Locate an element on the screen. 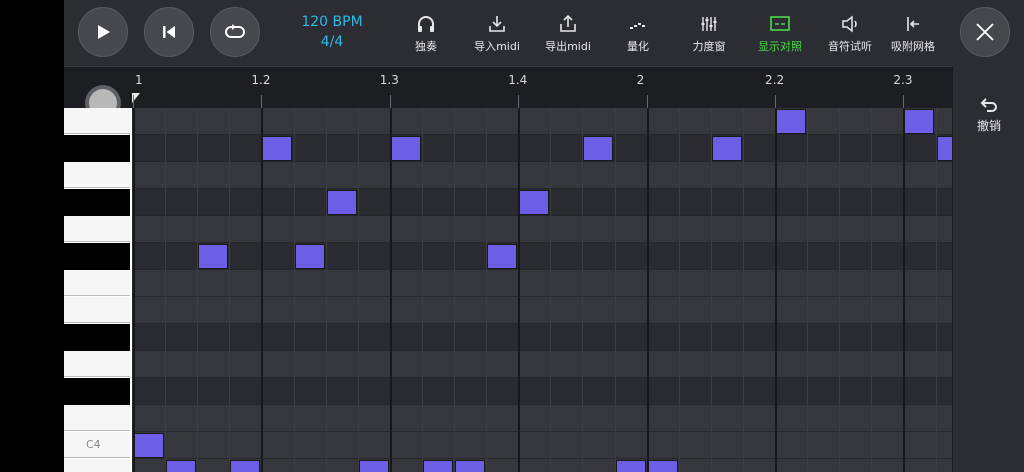 The height and width of the screenshot is (472, 1024). ruler-mark: 1 is located at coordinates (139, 80).